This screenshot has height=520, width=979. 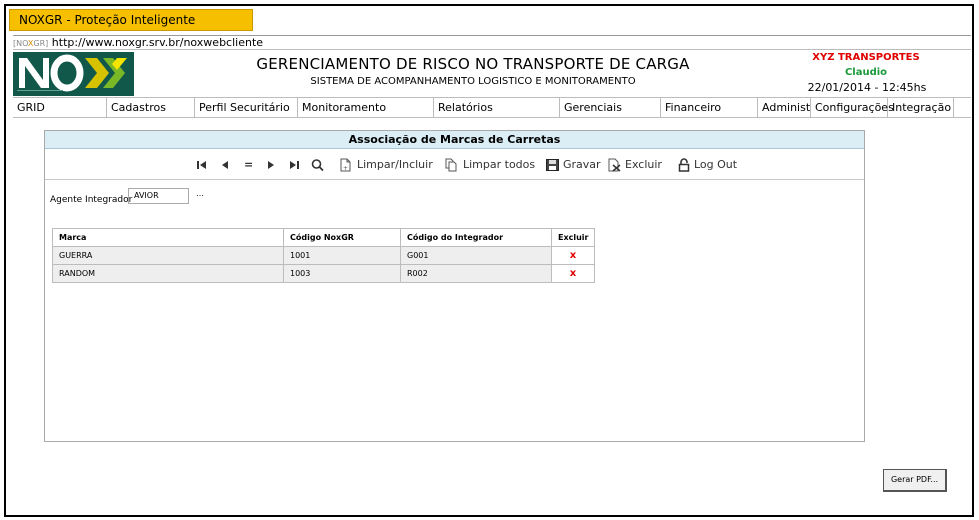 I want to click on delete-document-icon, so click(x=614, y=165).